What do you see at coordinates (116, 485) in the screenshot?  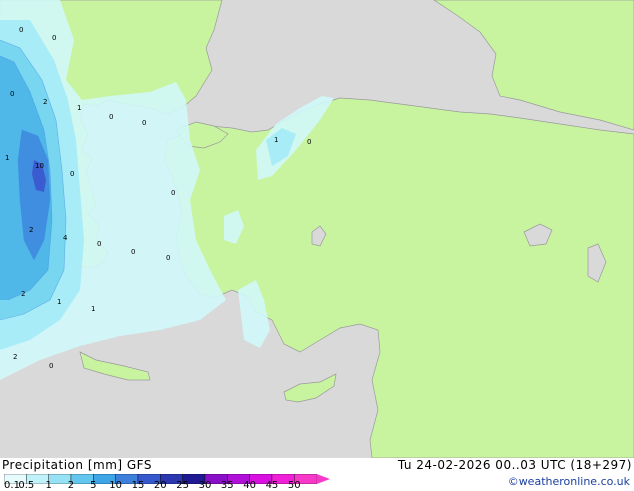 I see `legend-tick-label: 10` at bounding box center [116, 485].